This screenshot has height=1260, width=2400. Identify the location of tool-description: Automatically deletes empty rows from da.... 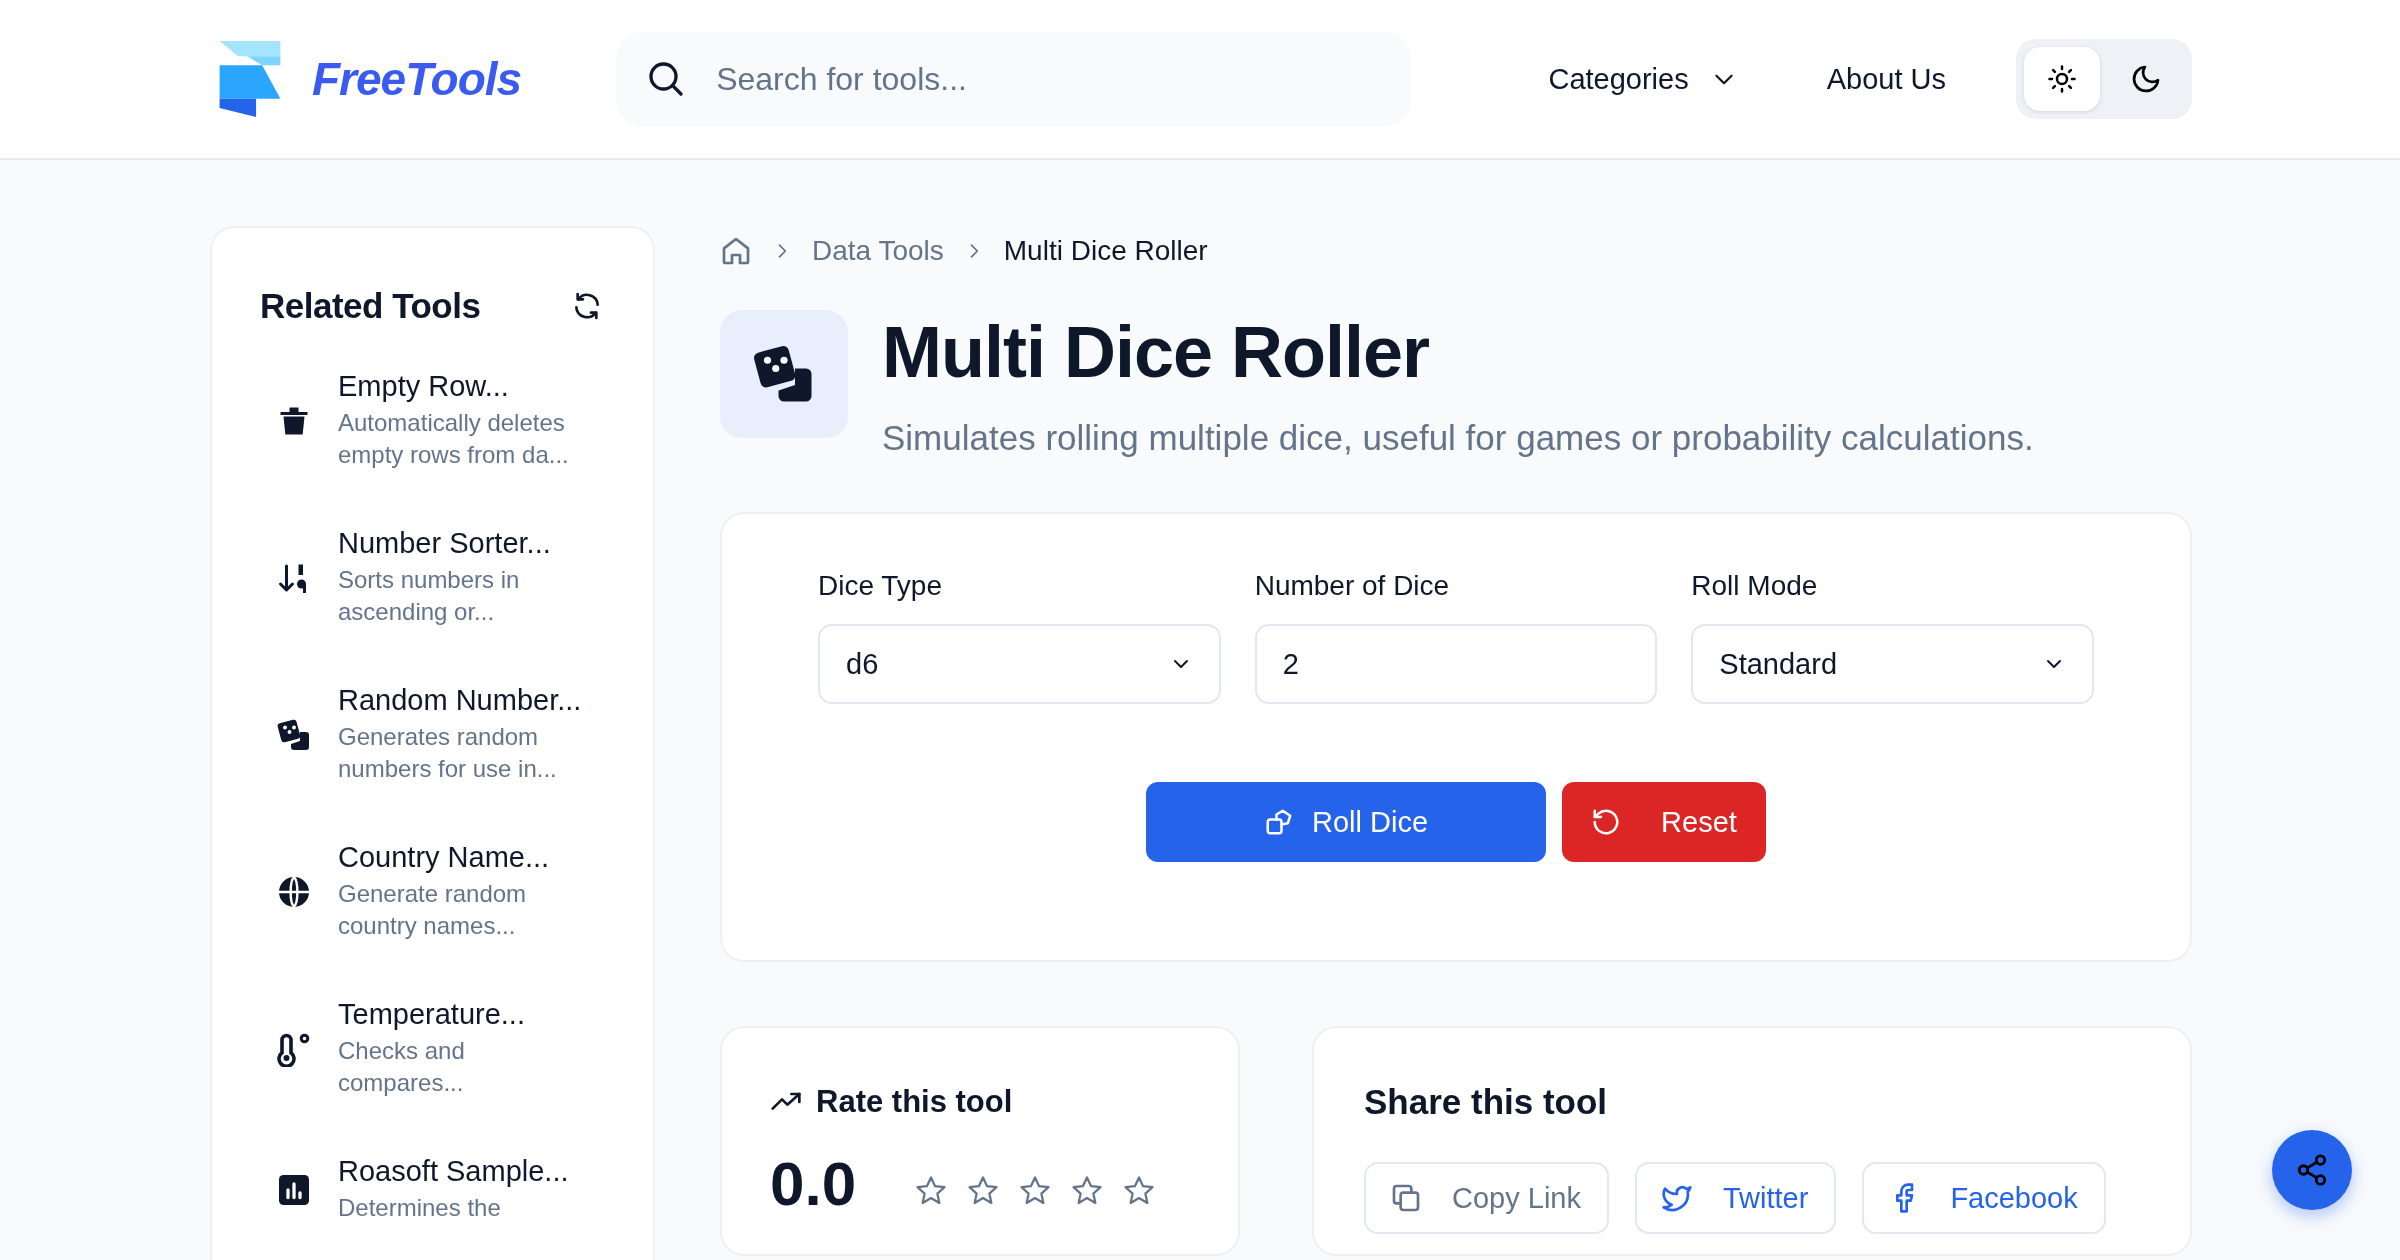
(454, 439).